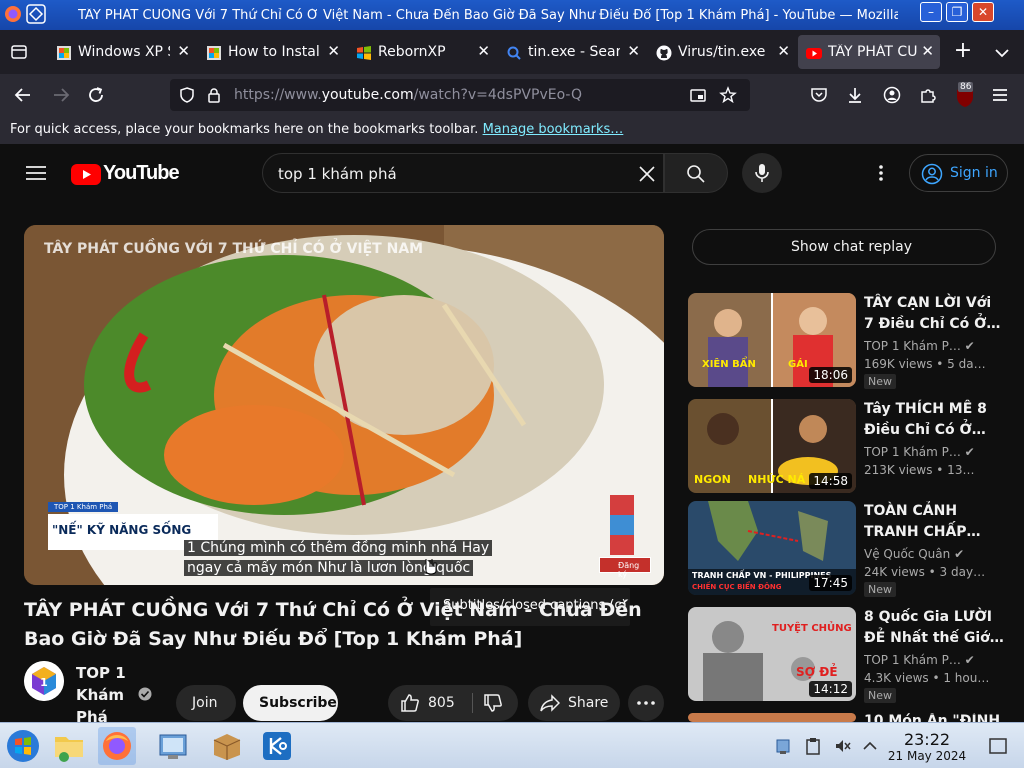 The height and width of the screenshot is (768, 1024). I want to click on more-horizontal-icon, so click(646, 703).